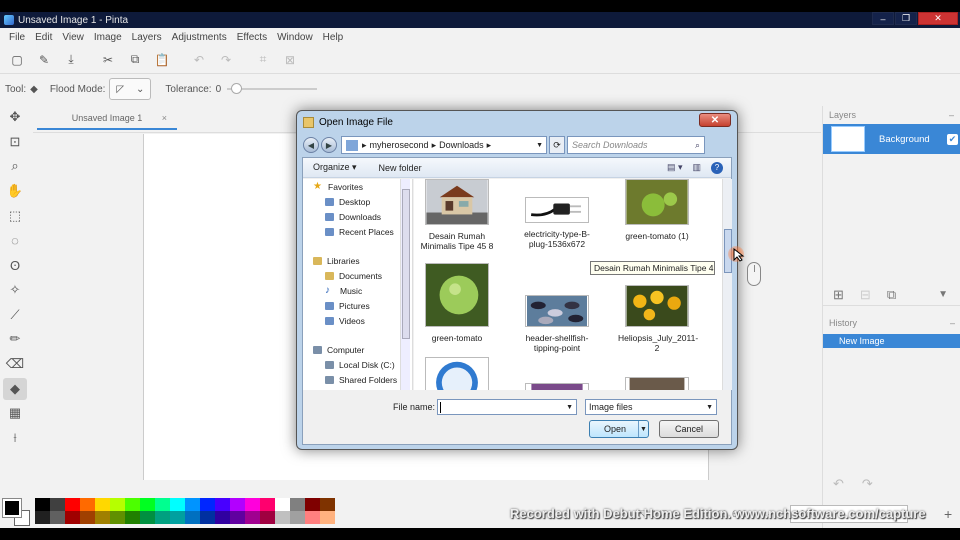 This screenshot has width=960, height=540. I want to click on eraser-tool-icon: ⌫, so click(15, 364).